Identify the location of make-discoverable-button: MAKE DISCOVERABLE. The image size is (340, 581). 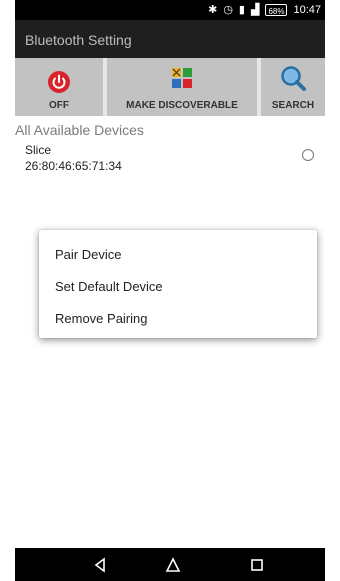
(182, 87).